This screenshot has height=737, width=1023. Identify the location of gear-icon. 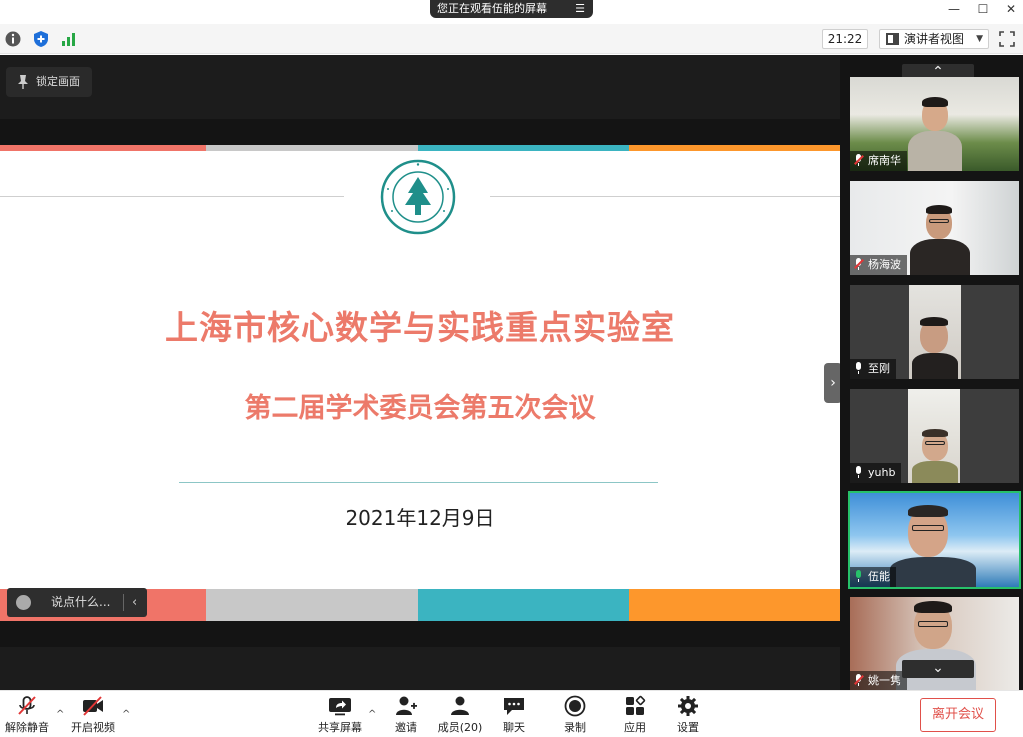
(688, 706).